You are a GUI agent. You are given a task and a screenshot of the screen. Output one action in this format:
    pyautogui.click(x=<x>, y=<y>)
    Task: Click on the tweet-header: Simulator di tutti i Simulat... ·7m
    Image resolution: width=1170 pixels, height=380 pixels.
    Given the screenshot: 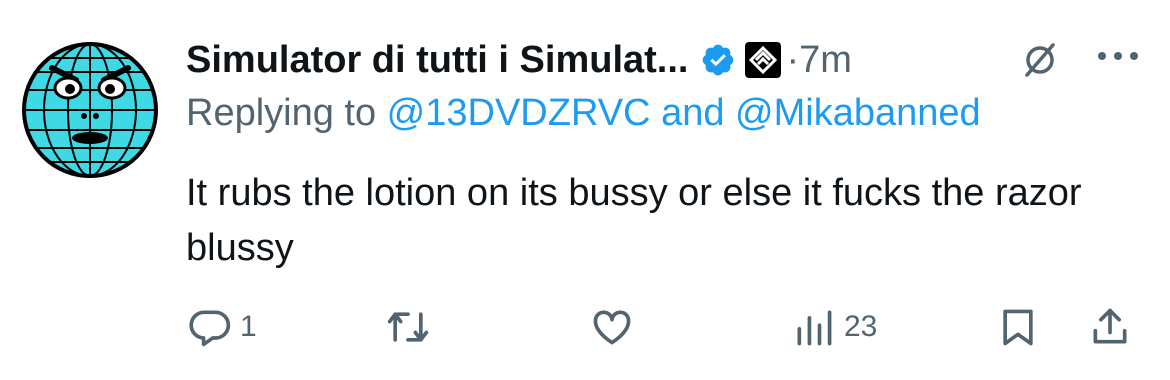 What is the action you would take?
    pyautogui.click(x=663, y=60)
    